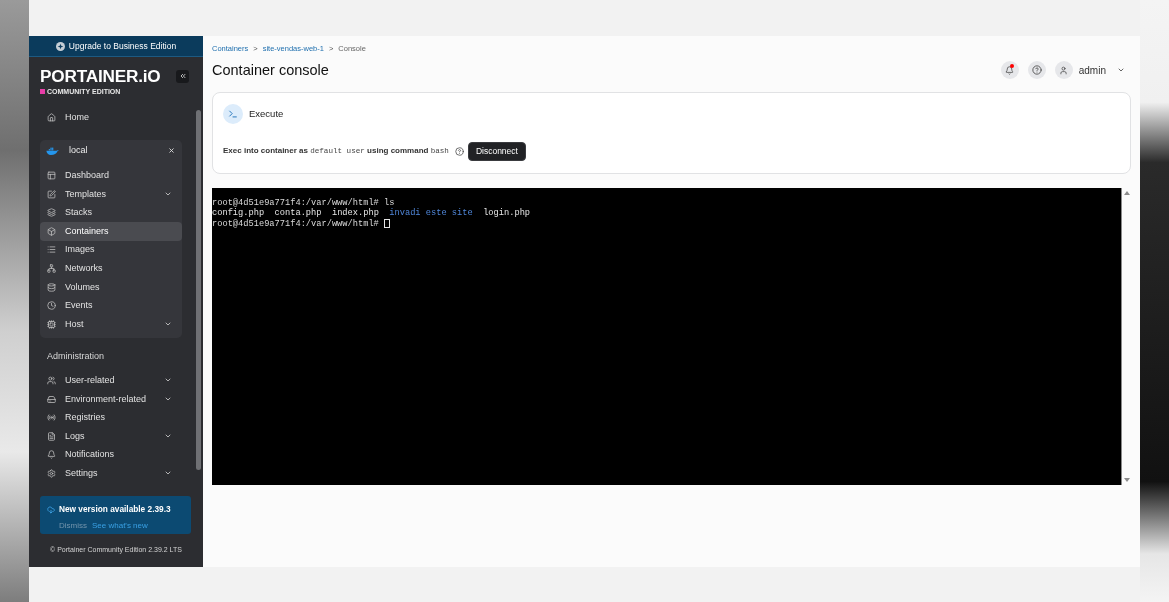 This screenshot has width=1169, height=602. What do you see at coordinates (51, 117) in the screenshot?
I see `home-icon` at bounding box center [51, 117].